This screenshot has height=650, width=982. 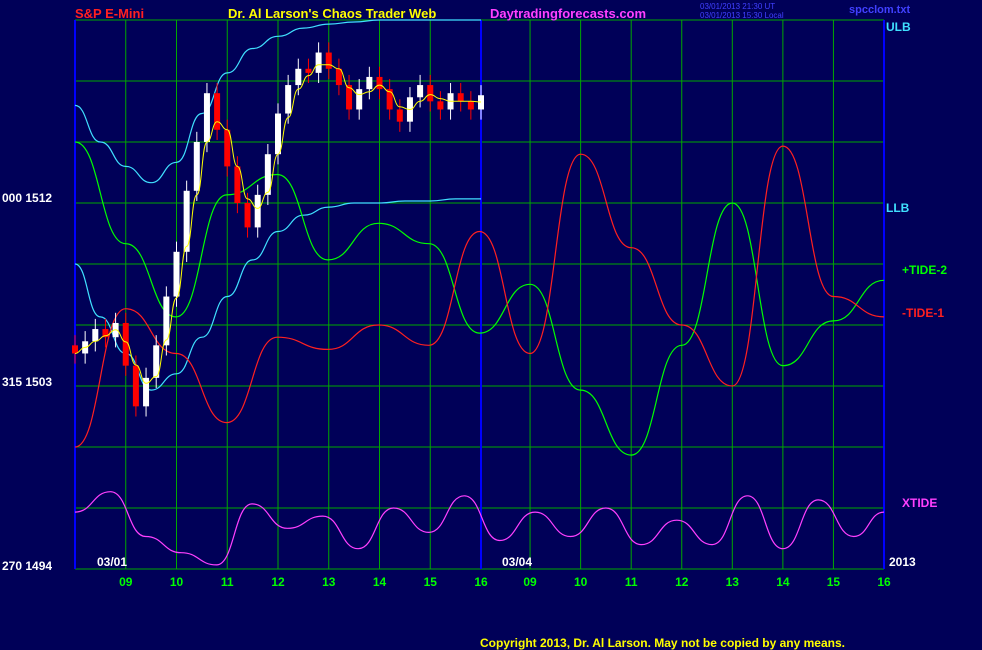 What do you see at coordinates (923, 313) in the screenshot?
I see `tide1-label: -TIDE-1` at bounding box center [923, 313].